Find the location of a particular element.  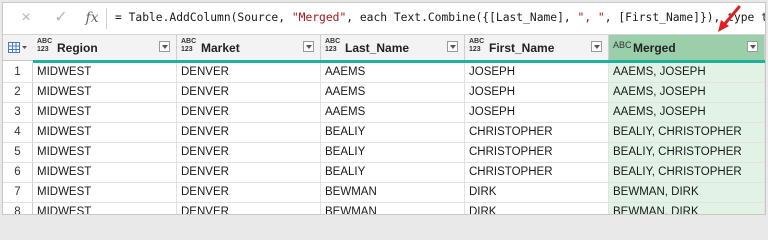

formula-text: , each Text.Combine({[Last_Name], is located at coordinates (462, 17).